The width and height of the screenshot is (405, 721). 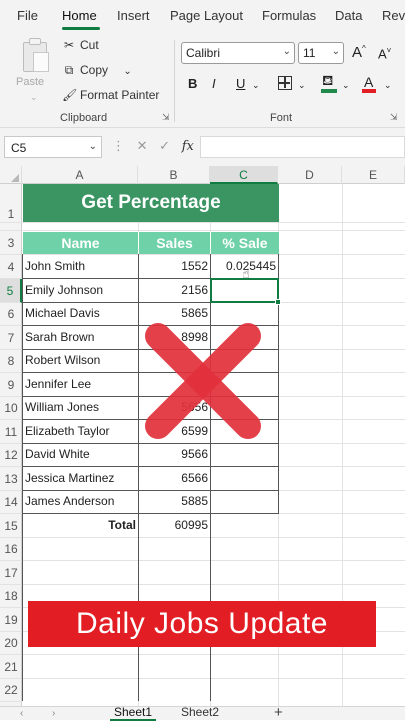 What do you see at coordinates (11, 175) in the screenshot?
I see `select-all-button` at bounding box center [11, 175].